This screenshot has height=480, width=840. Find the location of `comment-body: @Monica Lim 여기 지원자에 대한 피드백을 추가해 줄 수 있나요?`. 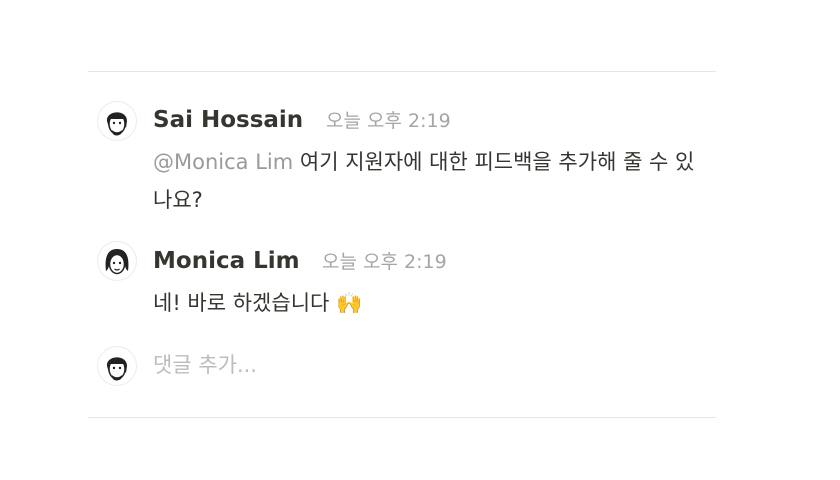

comment-body: @Monica Lim 여기 지원자에 대한 피드백을 추가해 줄 수 있나요? is located at coordinates (433, 181).